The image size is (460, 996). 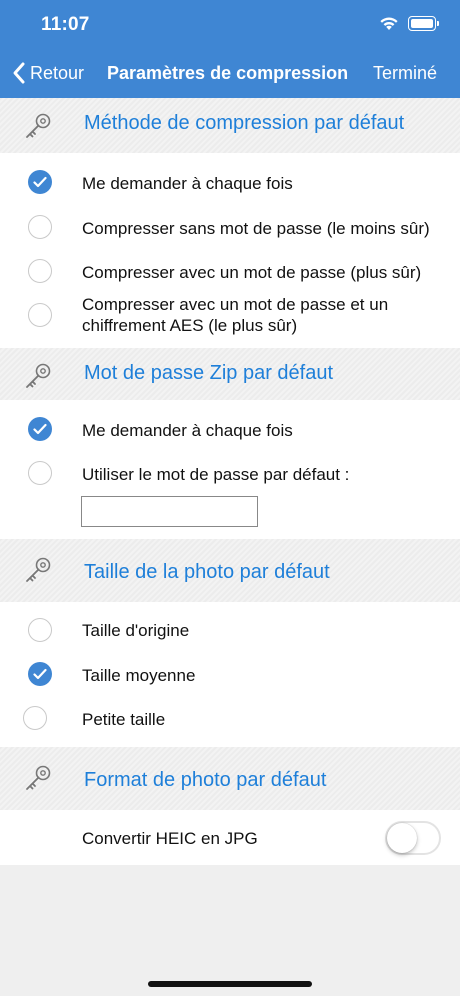 What do you see at coordinates (405, 73) in the screenshot?
I see `done-button: Terminé` at bounding box center [405, 73].